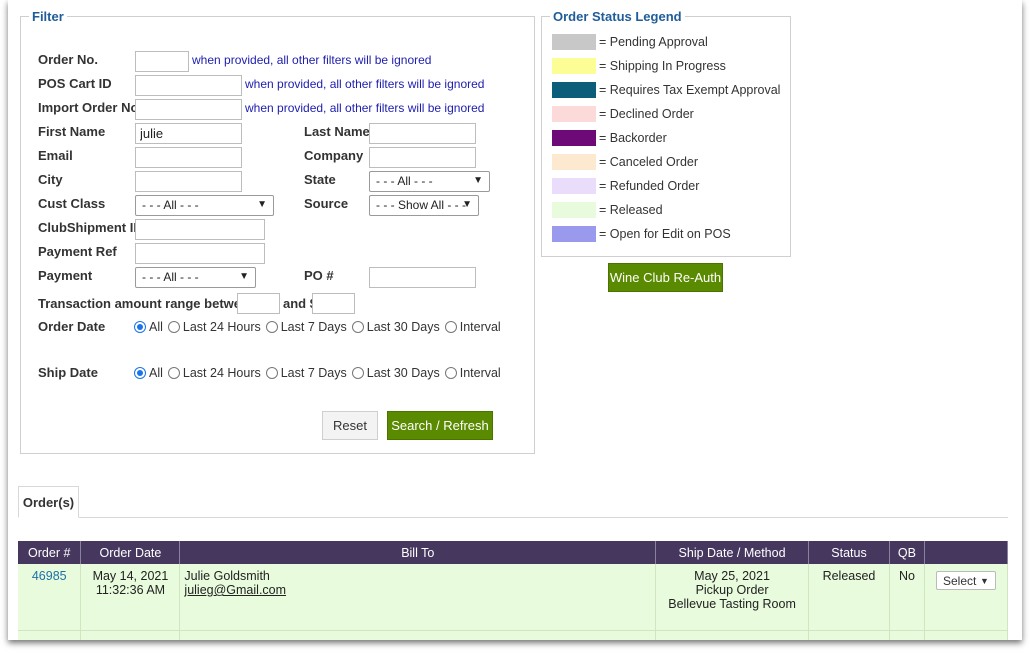 This screenshot has height=657, width=1030. What do you see at coordinates (90, 107) in the screenshot?
I see `import-order-label: Import Order No.` at bounding box center [90, 107].